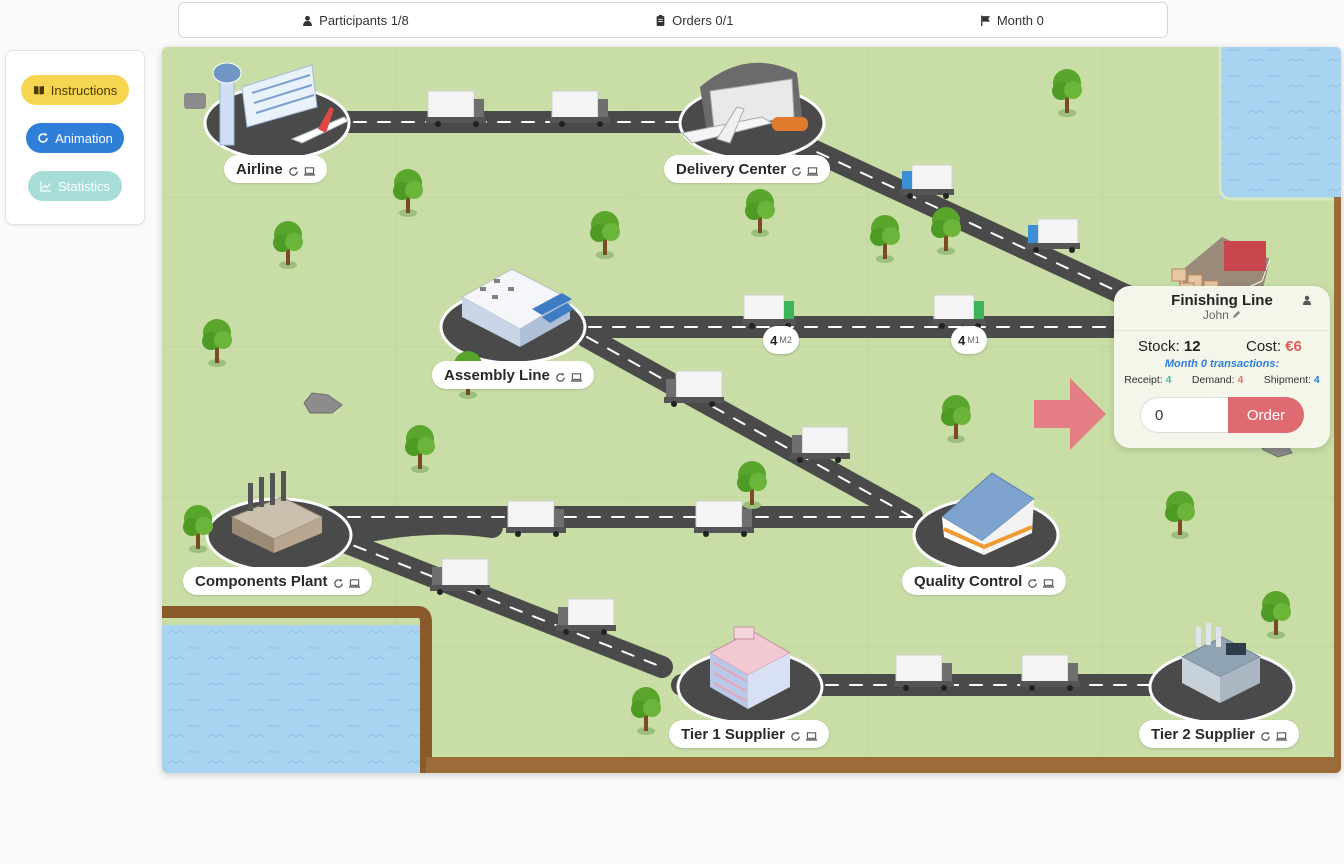 The width and height of the screenshot is (1344, 864). Describe the element at coordinates (84, 138) in the screenshot. I see `animation-label: Animation` at that location.